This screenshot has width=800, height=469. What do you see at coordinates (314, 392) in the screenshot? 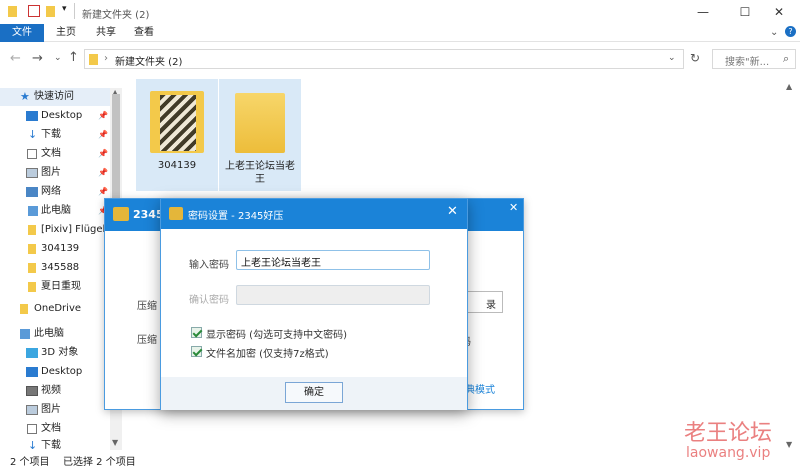
I see `ok-button: 确定` at bounding box center [314, 392].